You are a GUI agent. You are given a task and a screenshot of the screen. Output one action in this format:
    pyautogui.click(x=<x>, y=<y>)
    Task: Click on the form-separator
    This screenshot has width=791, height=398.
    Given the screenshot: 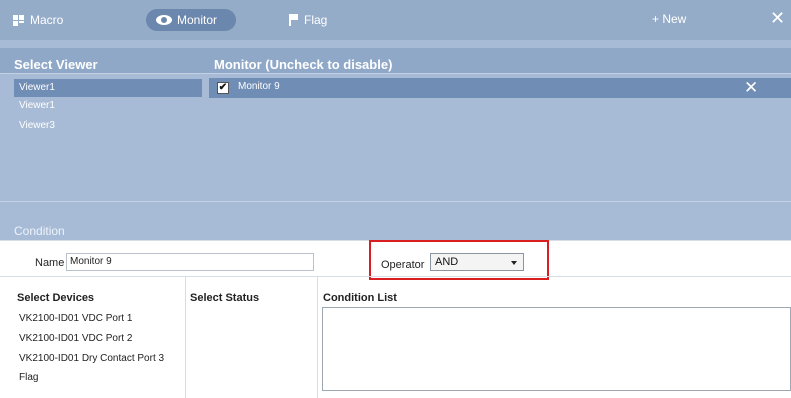 What is the action you would take?
    pyautogui.click(x=395, y=276)
    